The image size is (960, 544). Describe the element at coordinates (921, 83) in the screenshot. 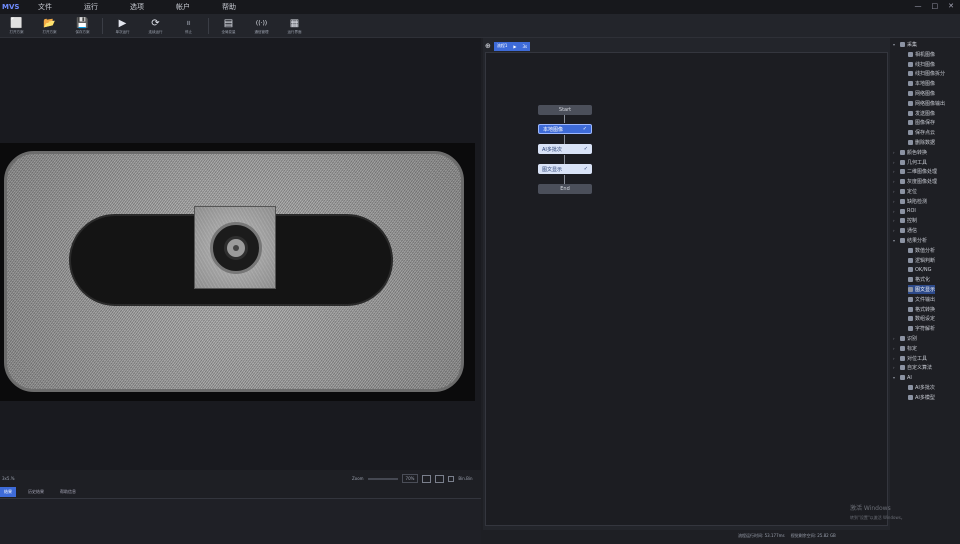

I see `tree-tool-item: 本地图像` at that location.